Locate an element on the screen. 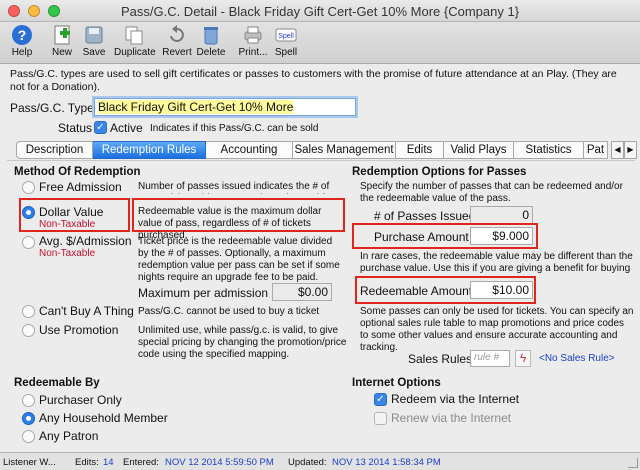  pass-type-label: Pass/G.C. Type is located at coordinates (52, 108).